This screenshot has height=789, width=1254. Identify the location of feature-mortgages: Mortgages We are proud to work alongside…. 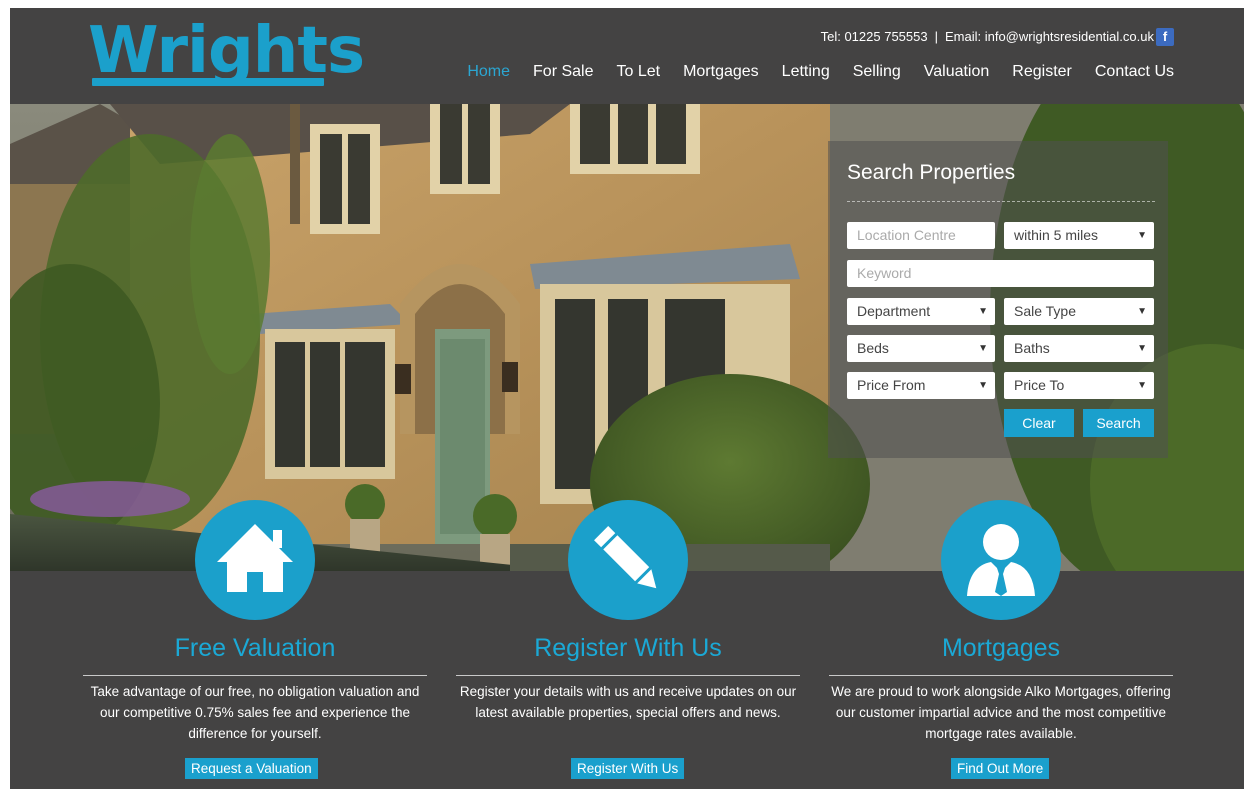
(1001, 644).